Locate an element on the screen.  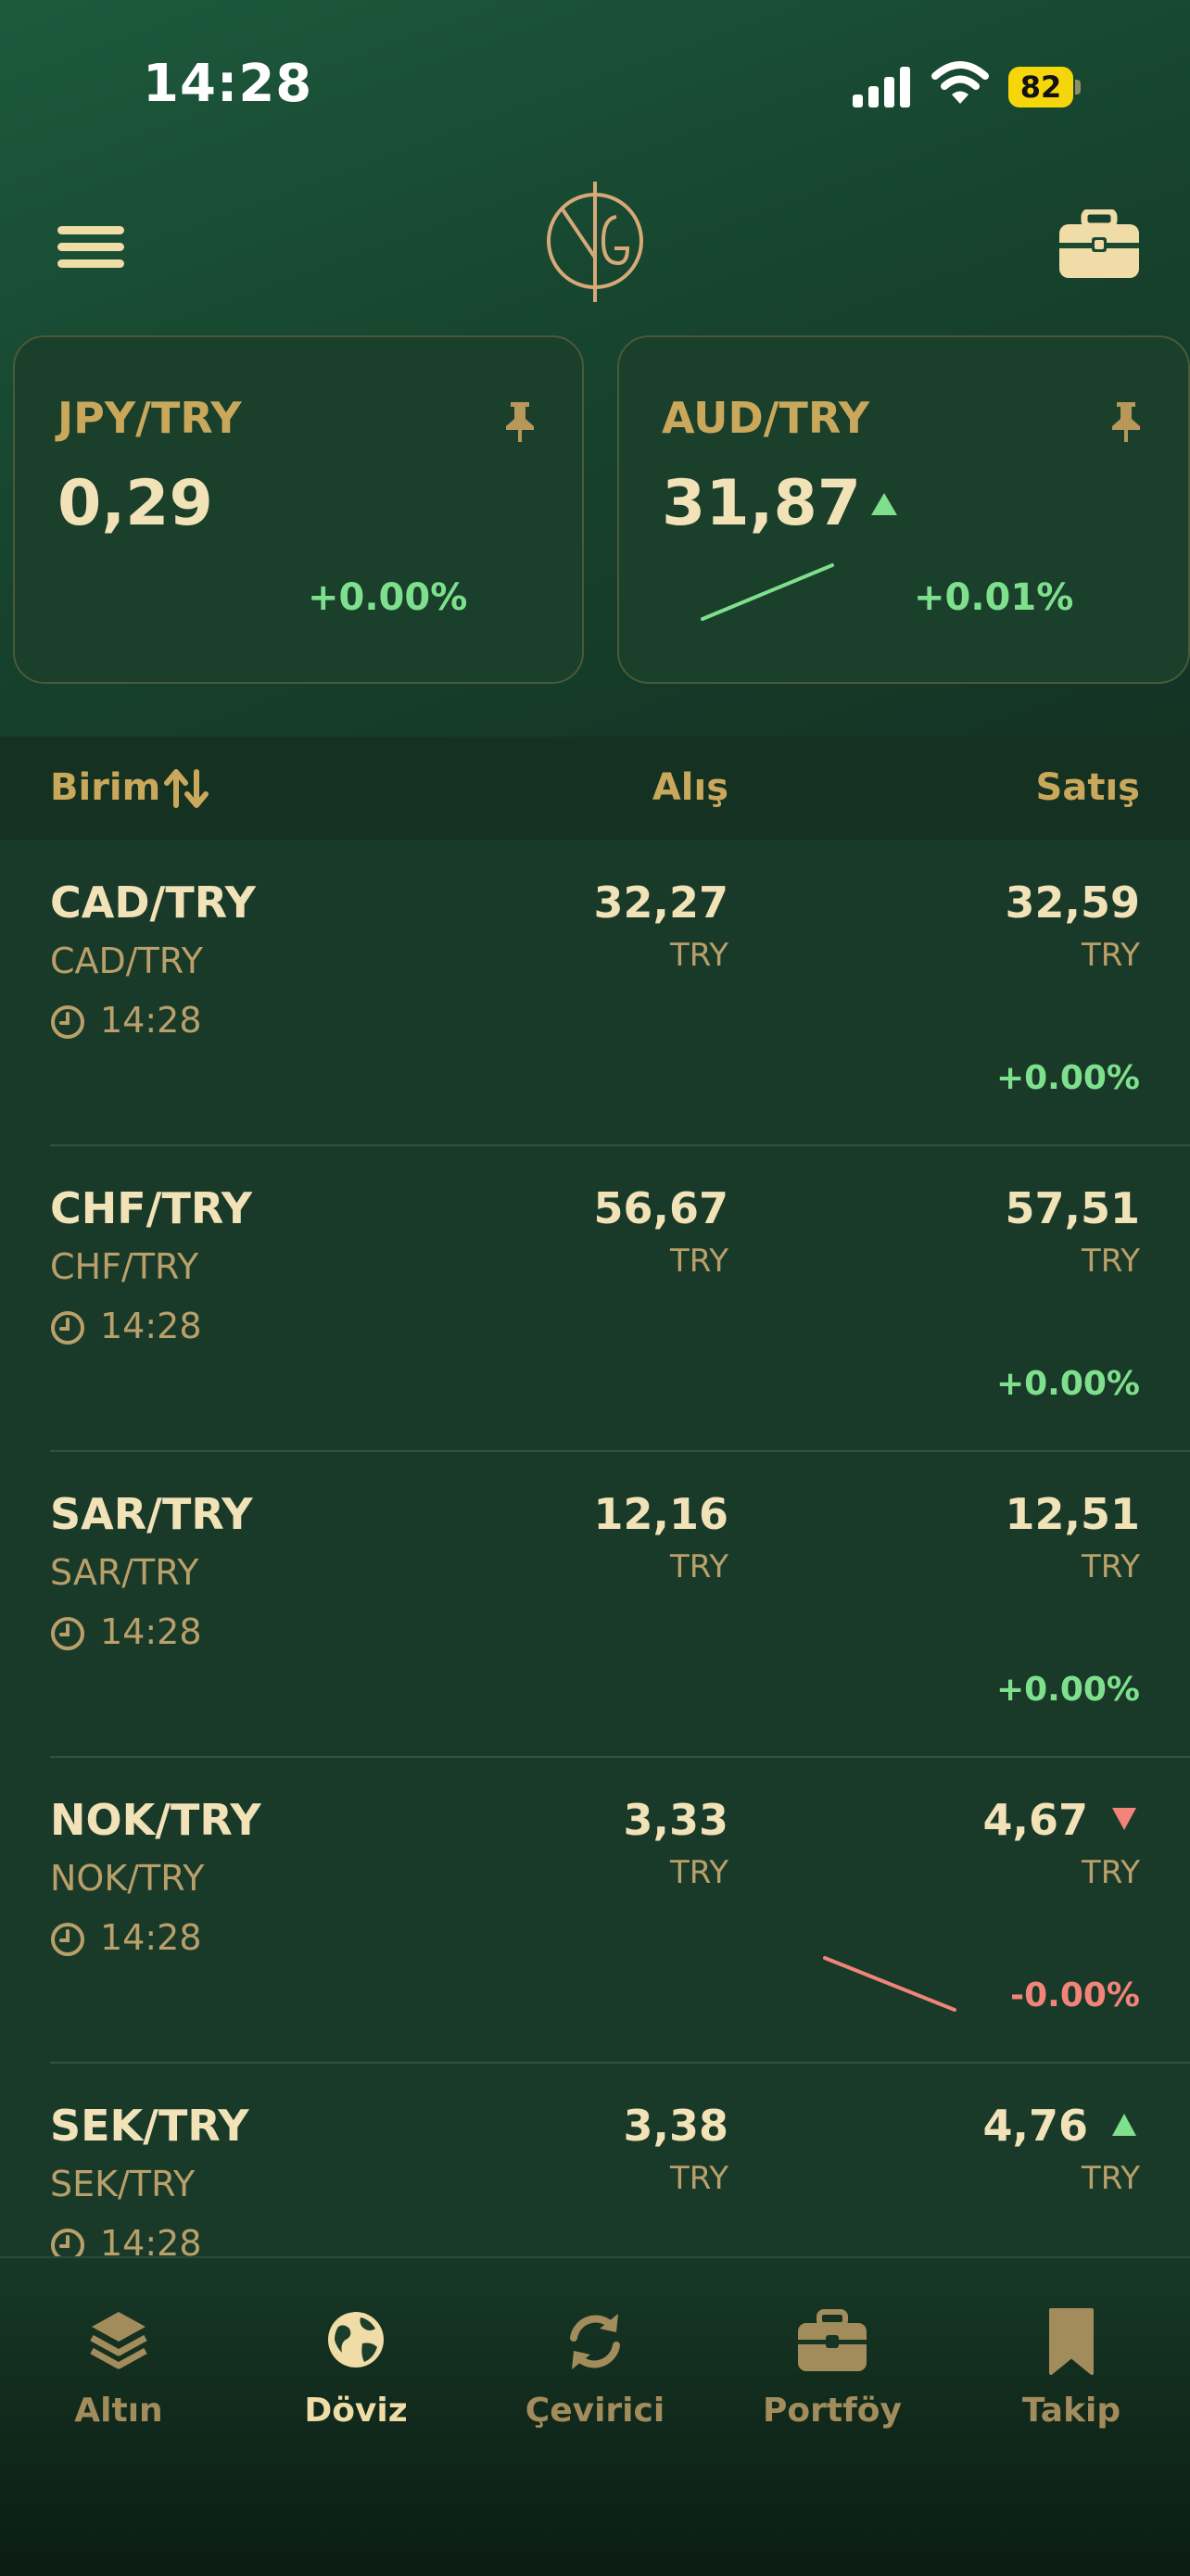
tab-cevirici: Çevirici is located at coordinates (595, 2367).